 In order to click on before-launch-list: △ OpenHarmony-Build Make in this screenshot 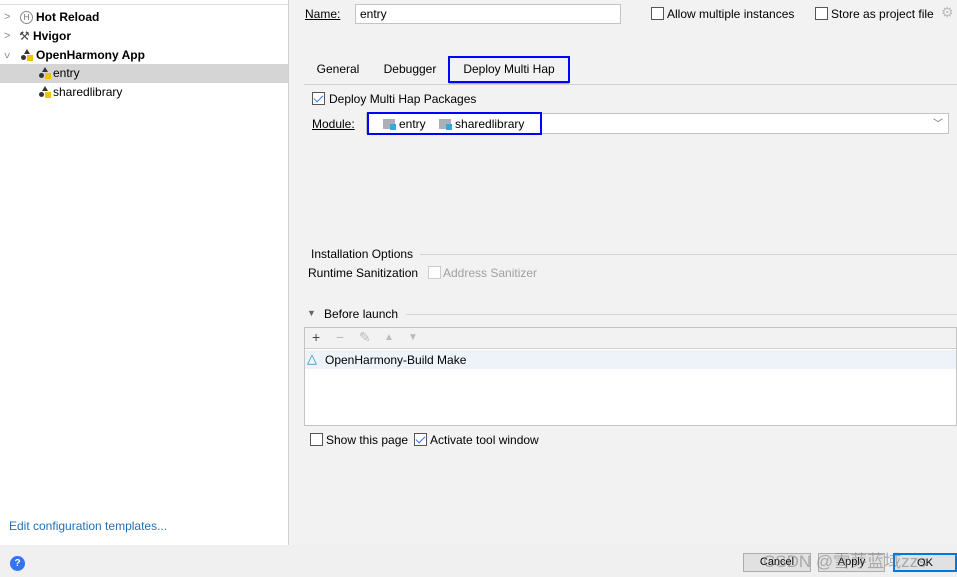, I will do `click(630, 376)`.